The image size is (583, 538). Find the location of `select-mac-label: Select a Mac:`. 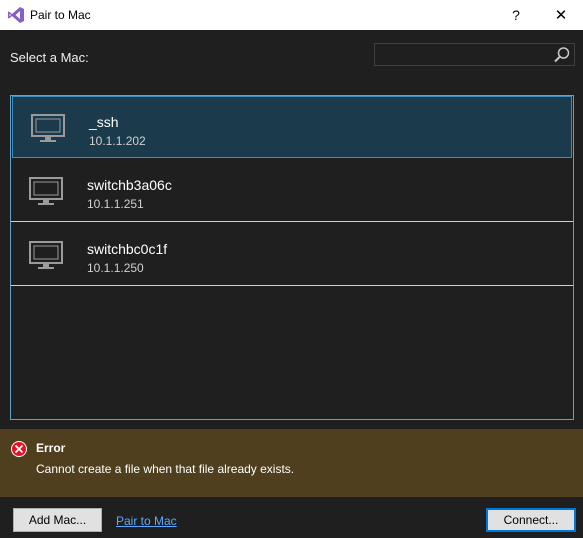

select-mac-label: Select a Mac: is located at coordinates (49, 57).